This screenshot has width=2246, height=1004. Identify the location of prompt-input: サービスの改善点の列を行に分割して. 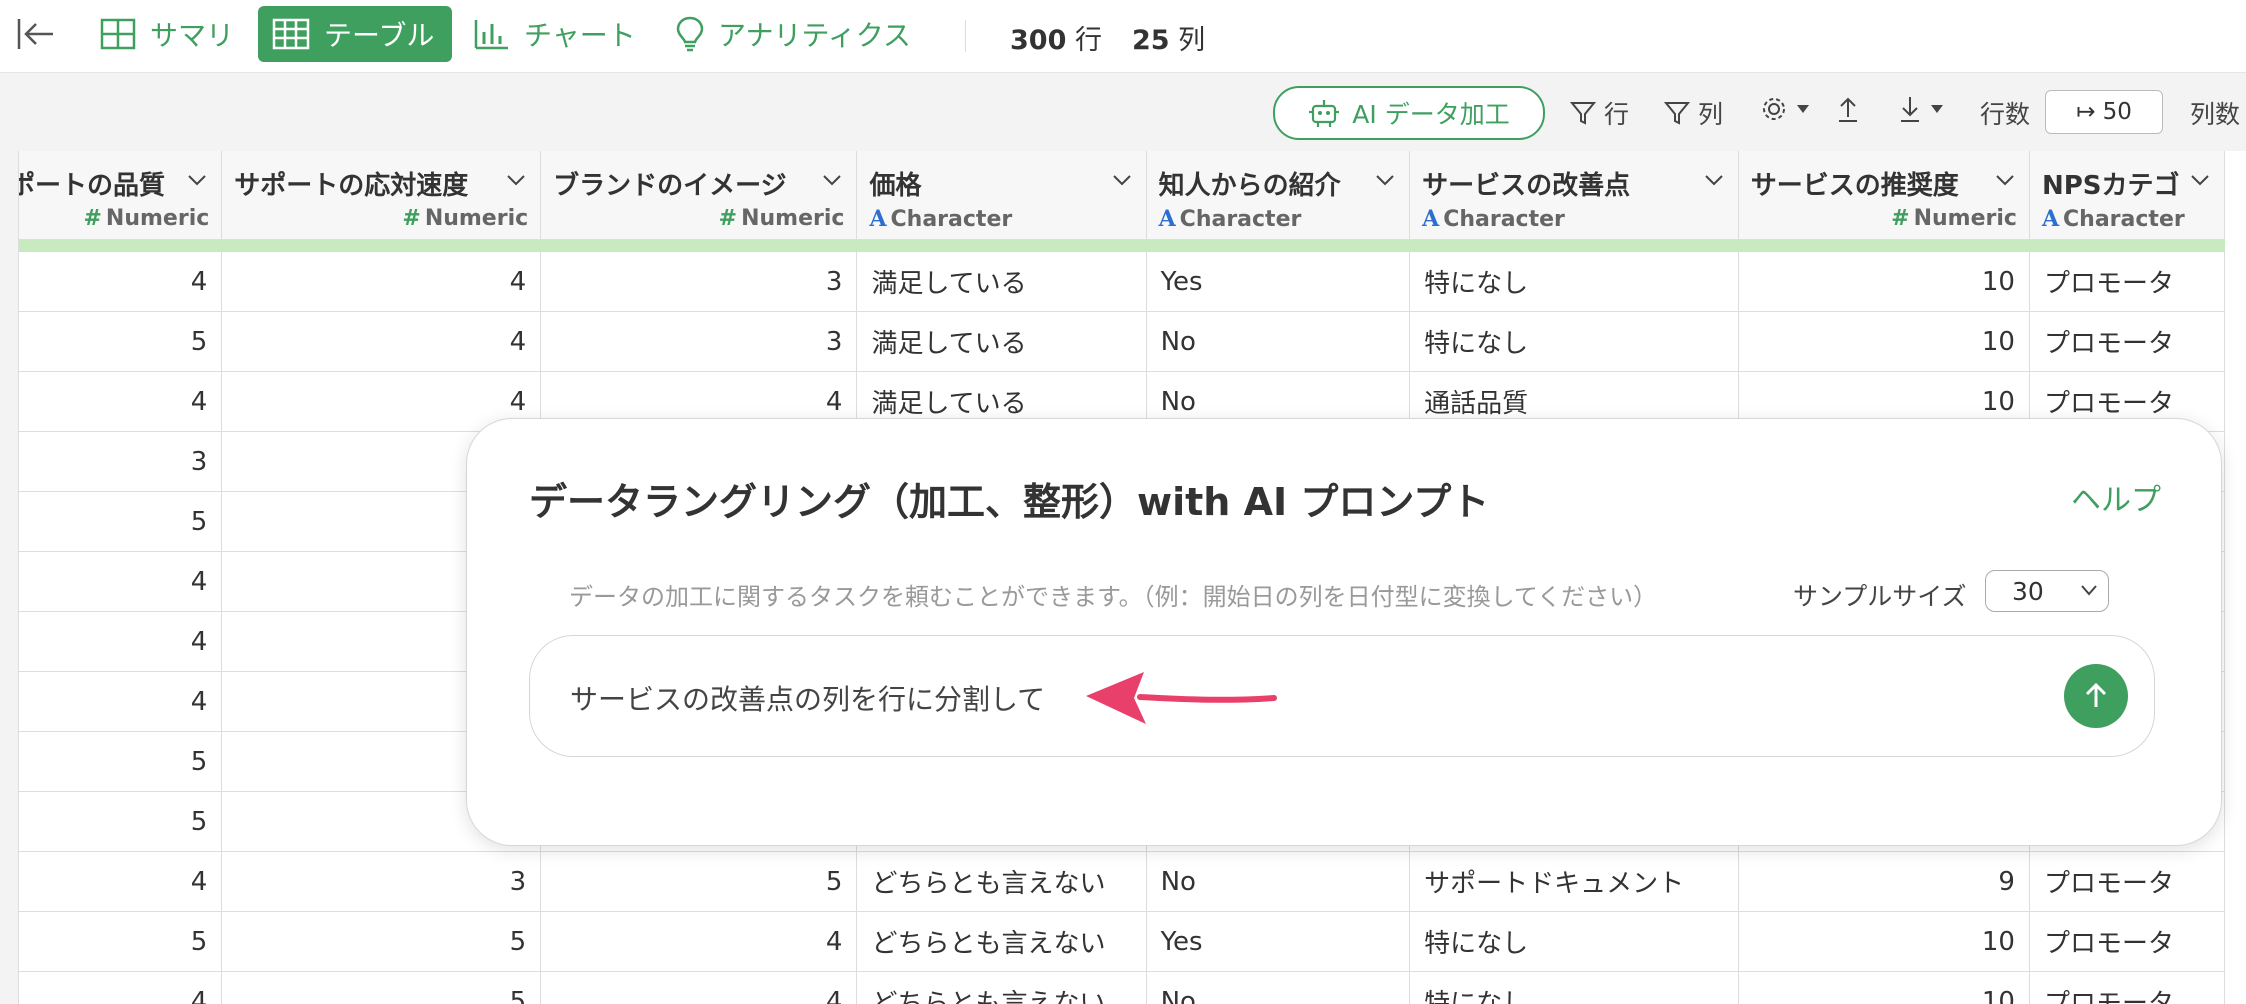
(1342, 696).